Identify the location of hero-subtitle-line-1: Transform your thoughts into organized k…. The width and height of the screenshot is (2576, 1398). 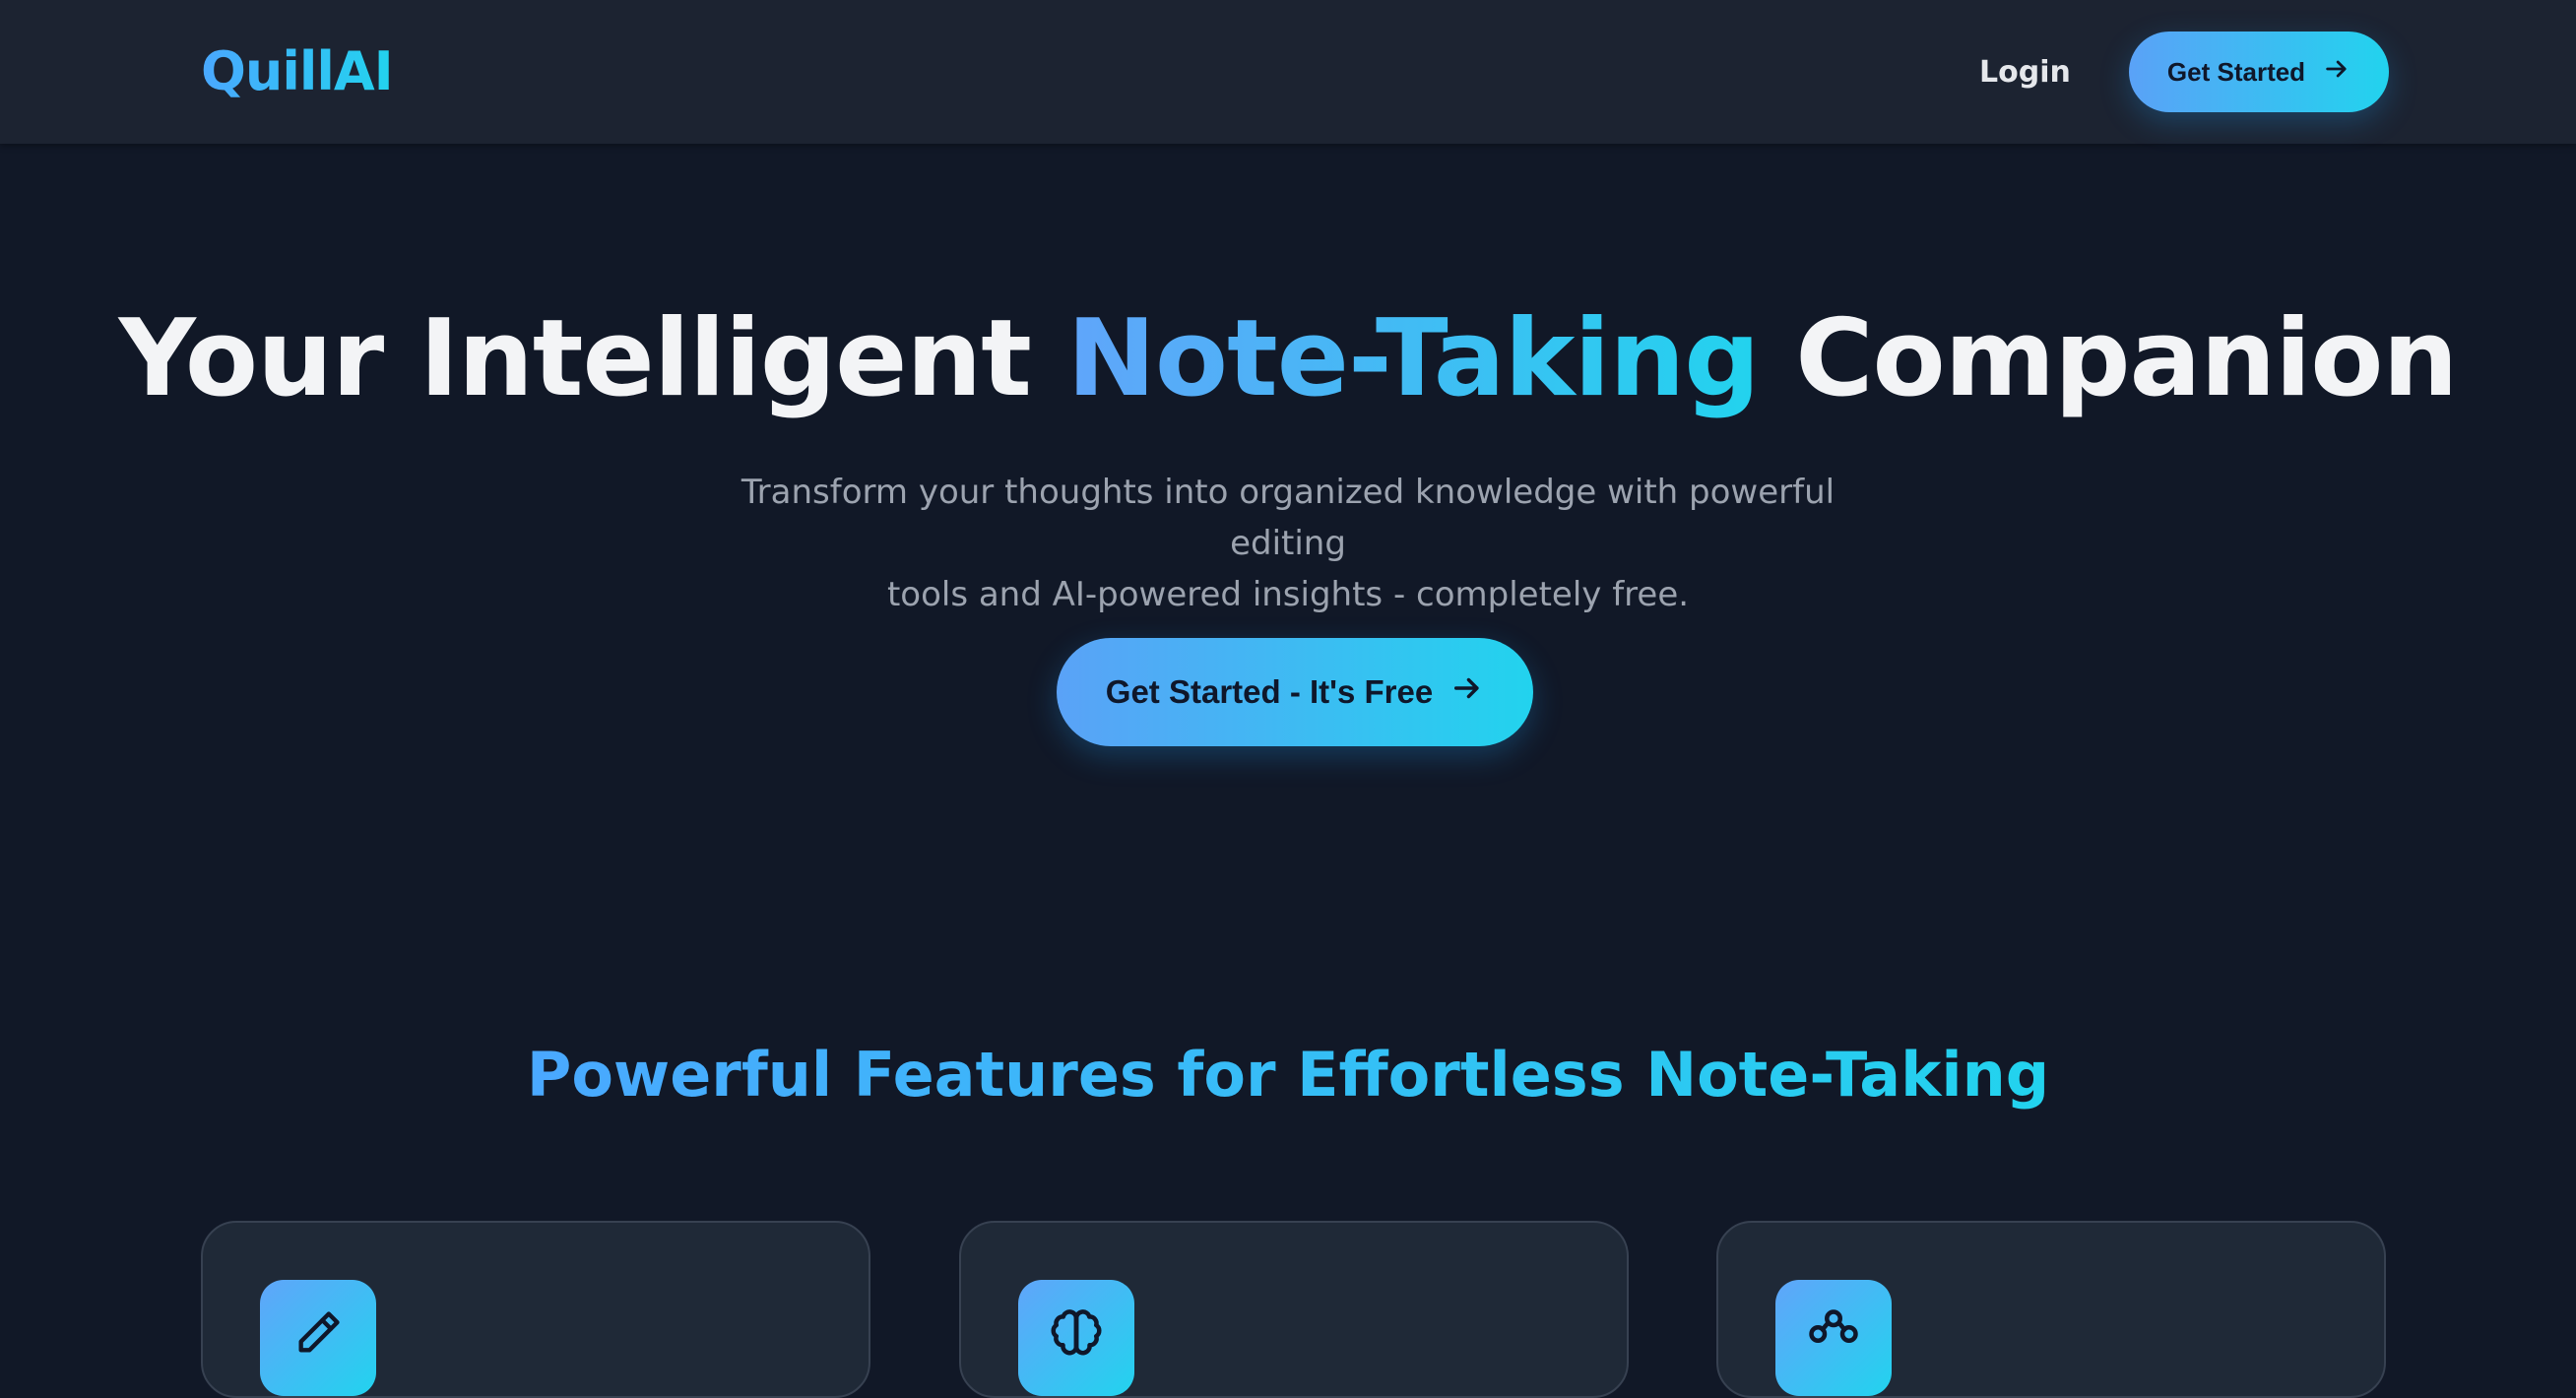
(1288, 518).